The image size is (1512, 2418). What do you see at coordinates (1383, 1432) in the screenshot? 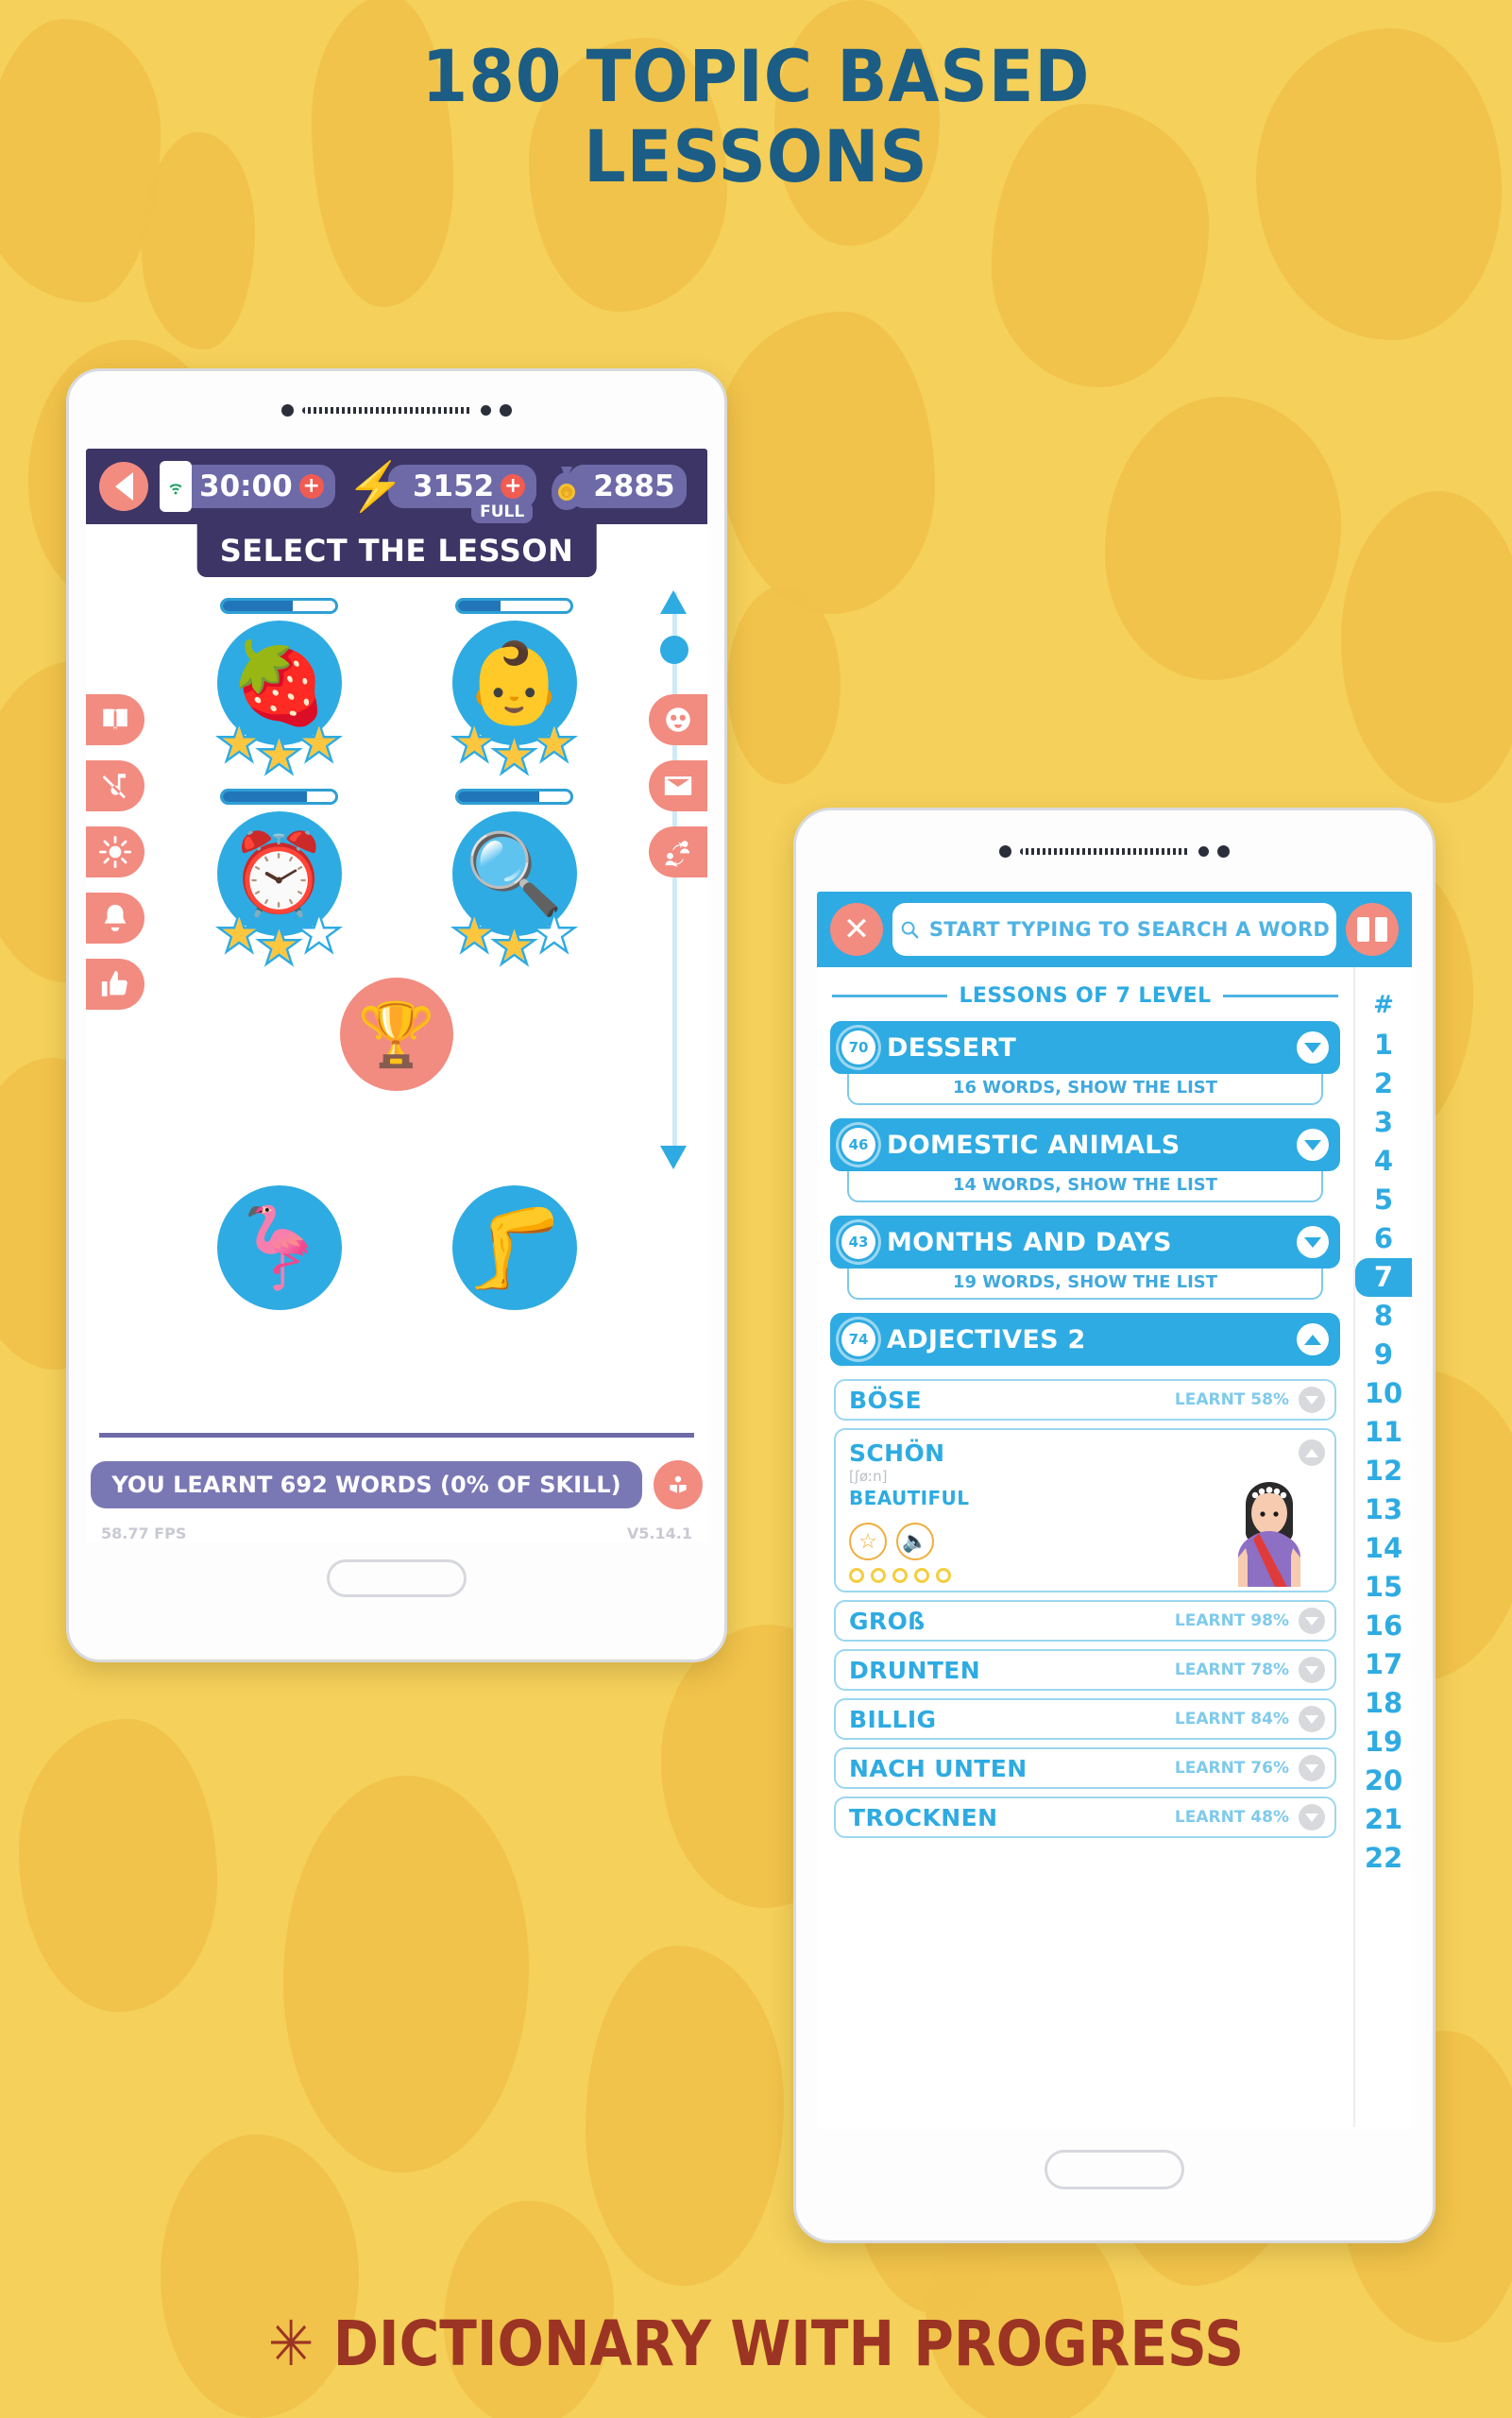
I see `level-number: 11` at bounding box center [1383, 1432].